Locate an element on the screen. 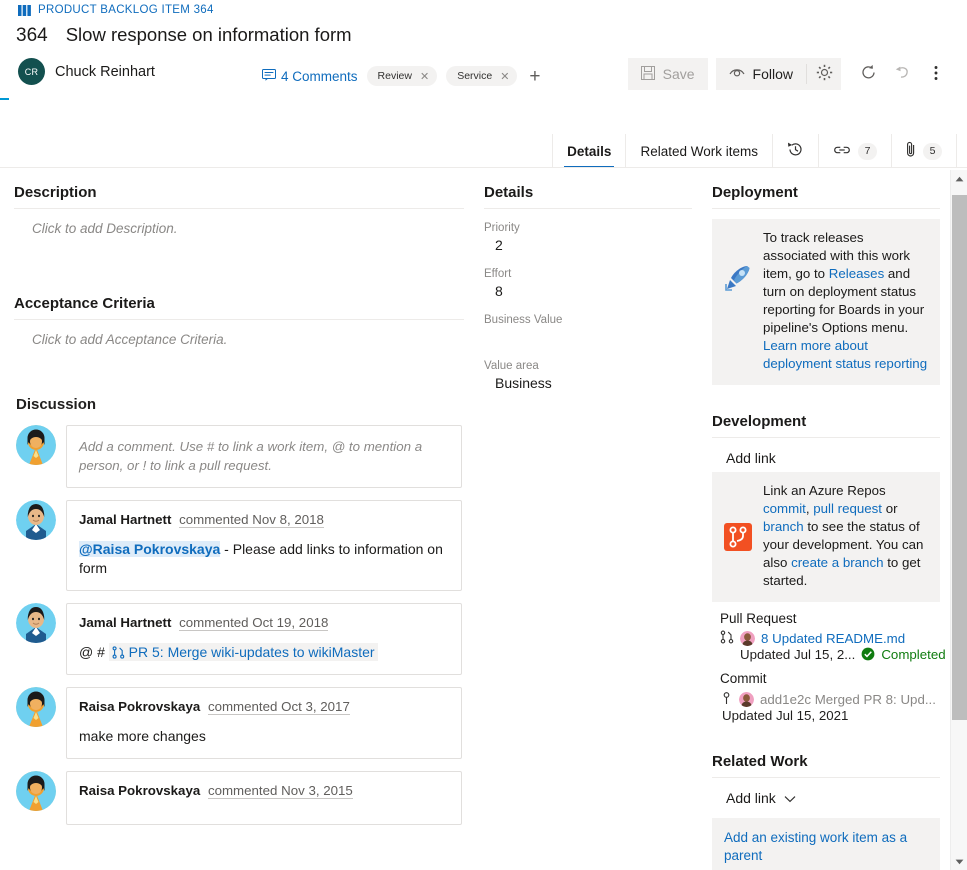 Image resolution: width=967 pixels, height=870 pixels. comment-box: Raisa Pokrovskaya commented Nov 3, 2015 is located at coordinates (264, 798).